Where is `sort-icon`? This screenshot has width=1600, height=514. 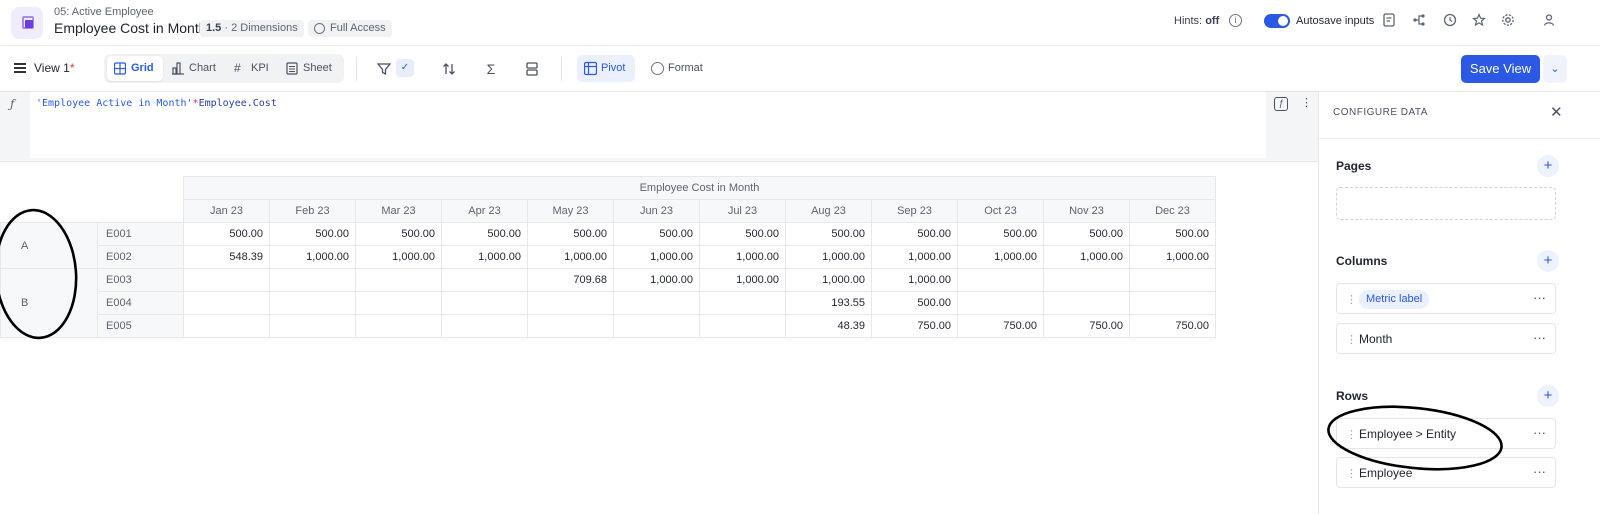
sort-icon is located at coordinates (449, 69).